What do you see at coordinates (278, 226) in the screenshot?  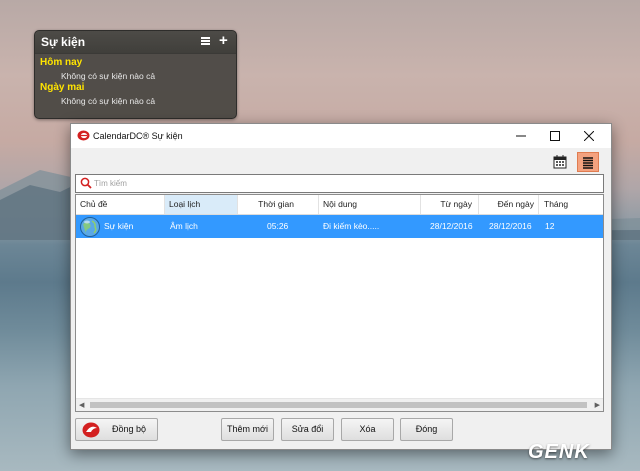 I see `cell-time: 05:26` at bounding box center [278, 226].